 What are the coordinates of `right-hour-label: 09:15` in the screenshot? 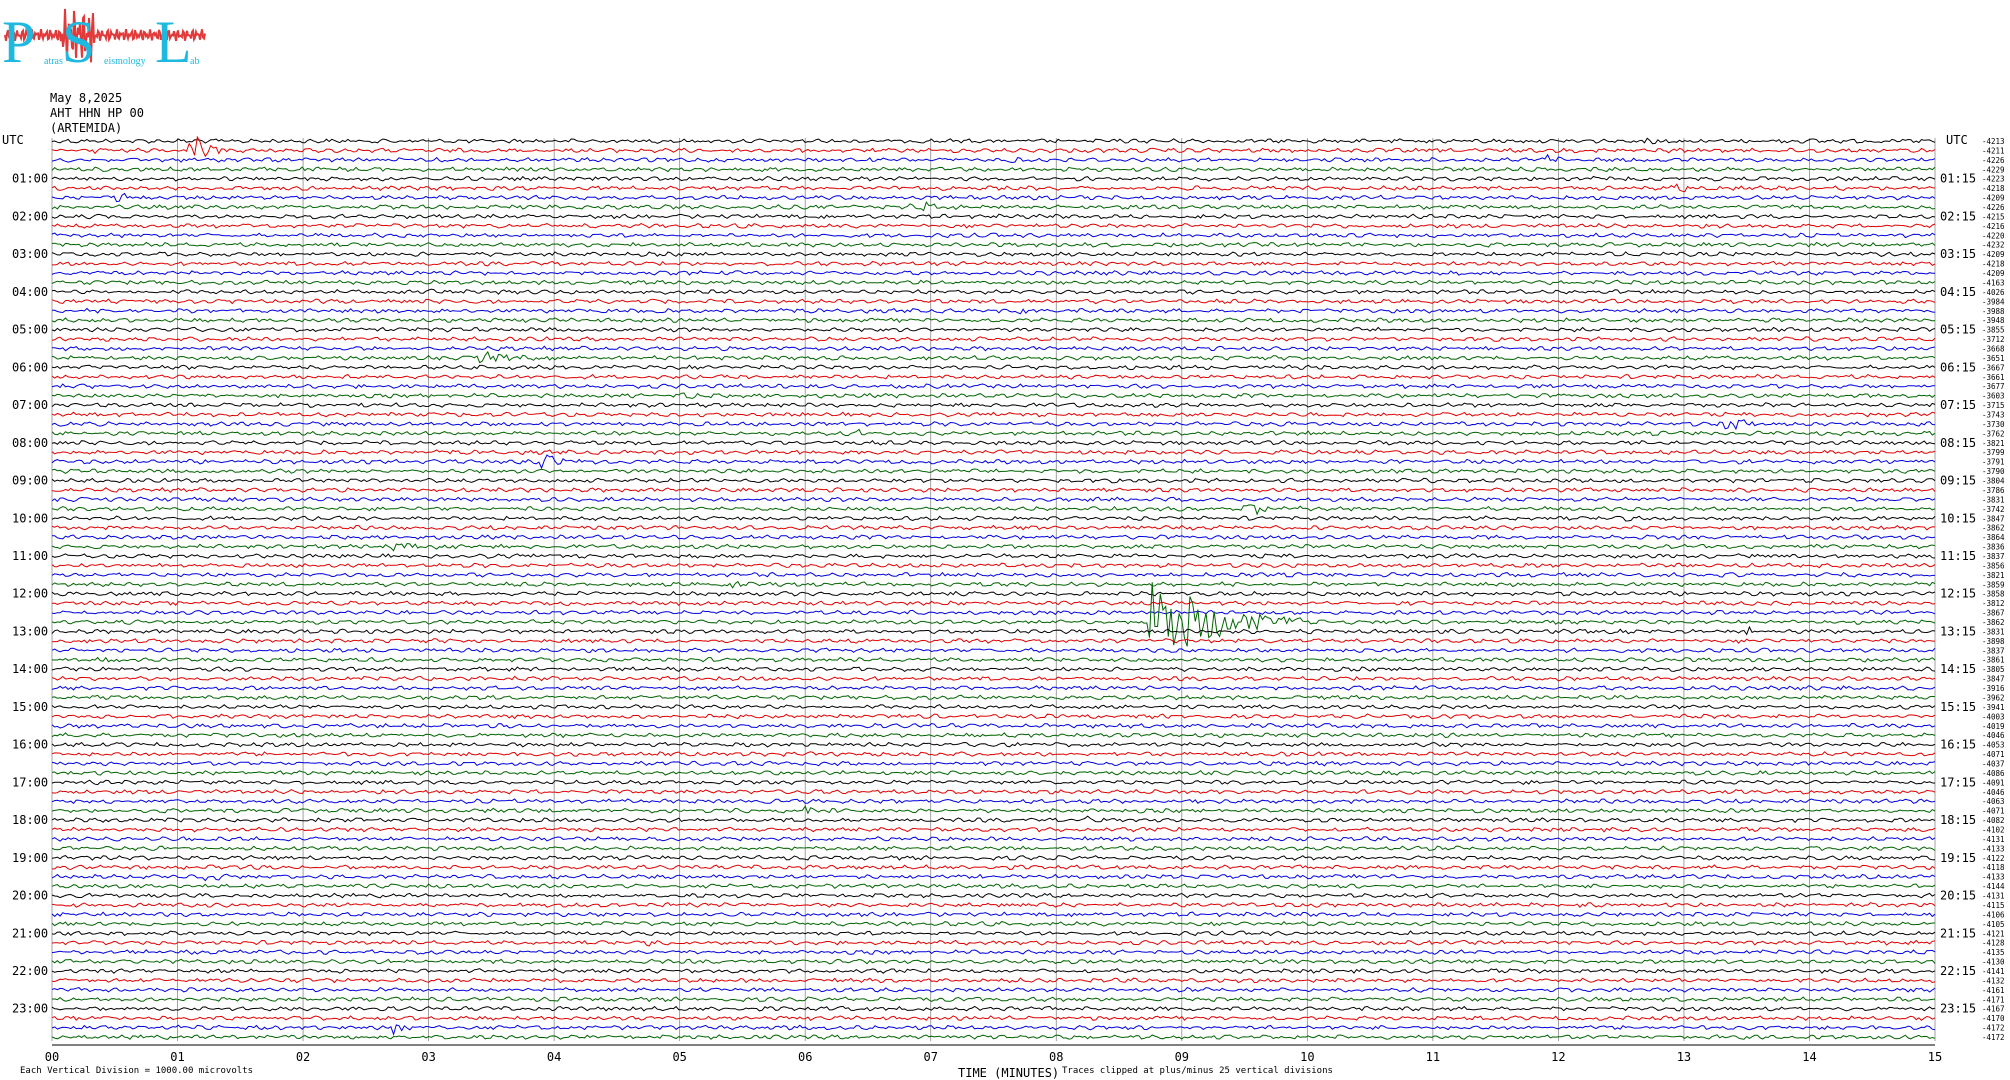 It's located at (1958, 481).